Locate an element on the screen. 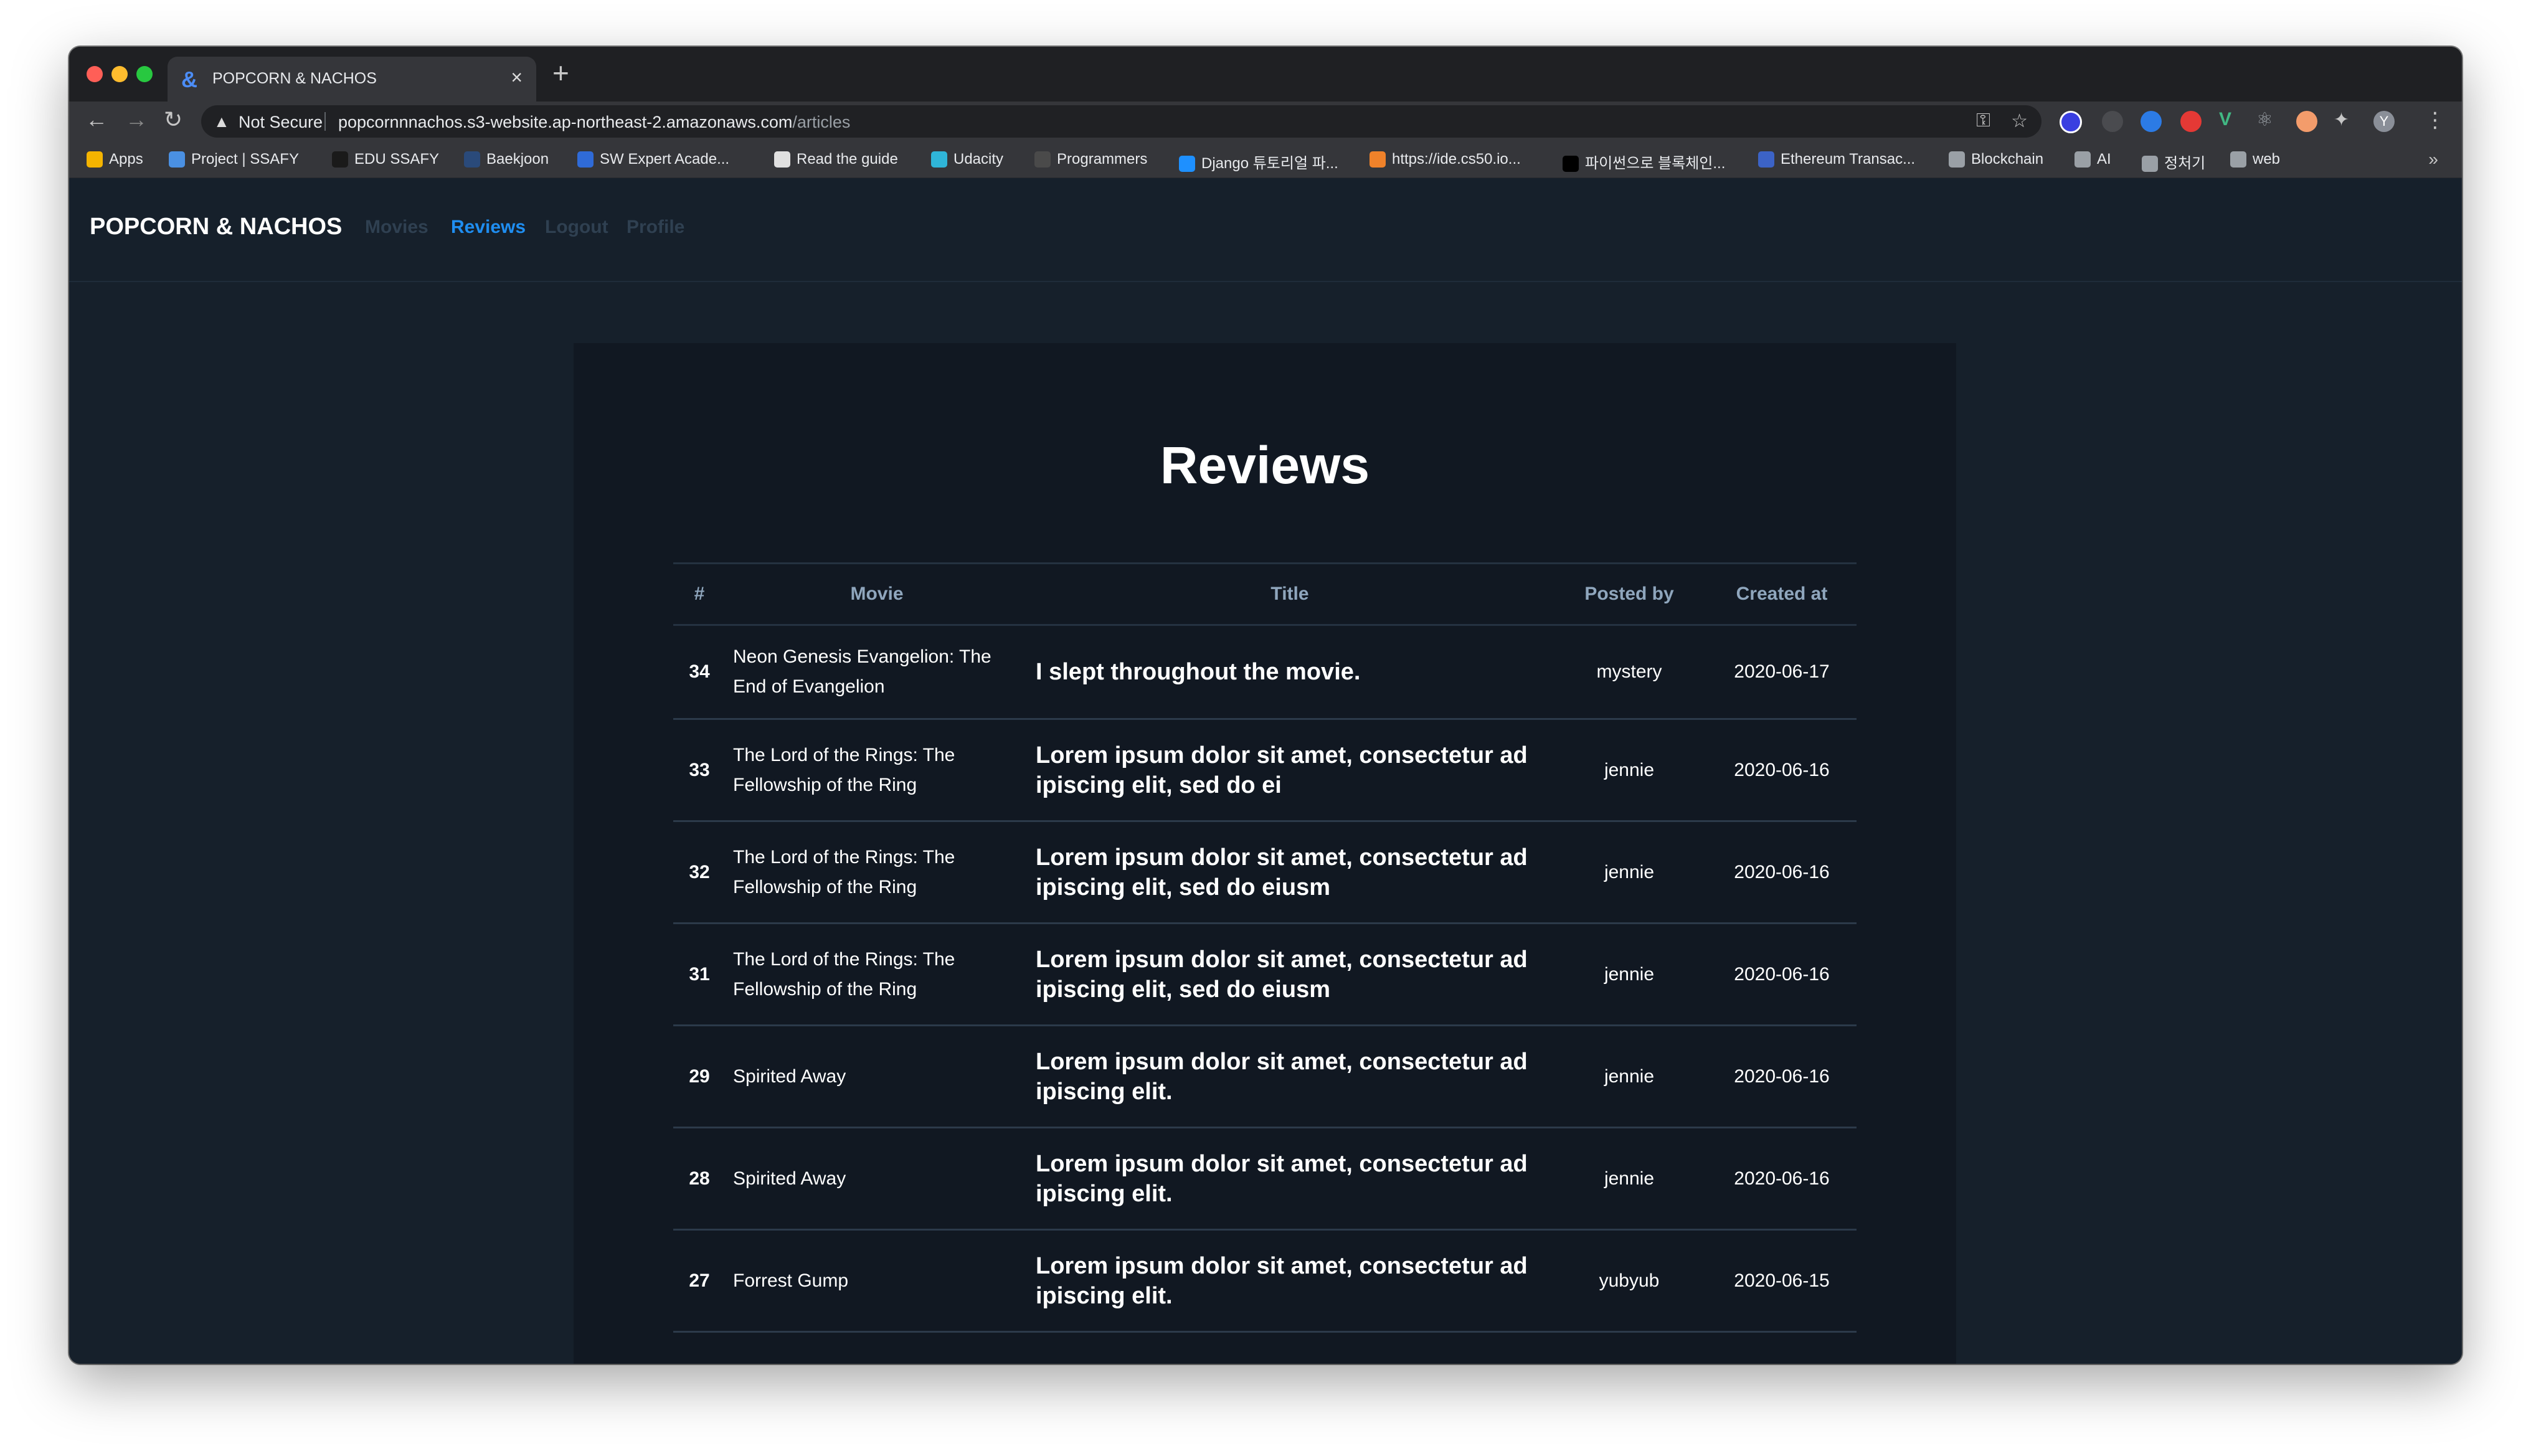  key-icon: ⚿ is located at coordinates (1983, 121).